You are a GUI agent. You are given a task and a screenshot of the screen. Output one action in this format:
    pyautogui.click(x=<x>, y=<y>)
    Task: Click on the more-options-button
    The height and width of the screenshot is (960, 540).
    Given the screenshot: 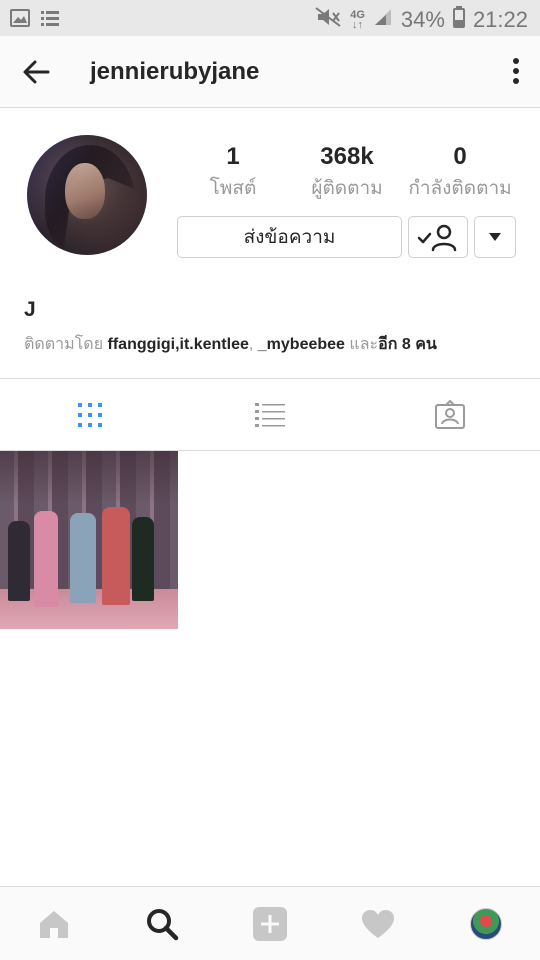 What is the action you would take?
    pyautogui.click(x=516, y=72)
    